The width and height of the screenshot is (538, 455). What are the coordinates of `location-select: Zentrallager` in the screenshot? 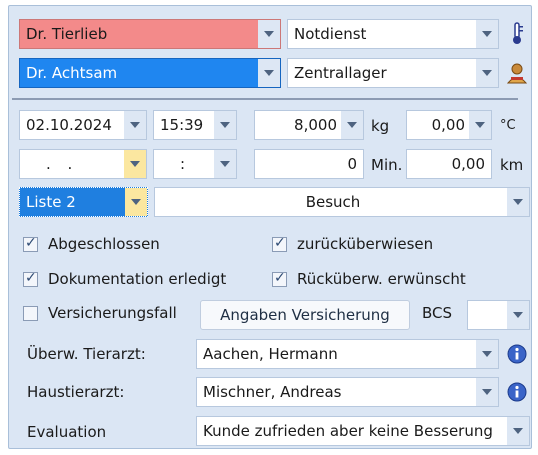 It's located at (393, 73).